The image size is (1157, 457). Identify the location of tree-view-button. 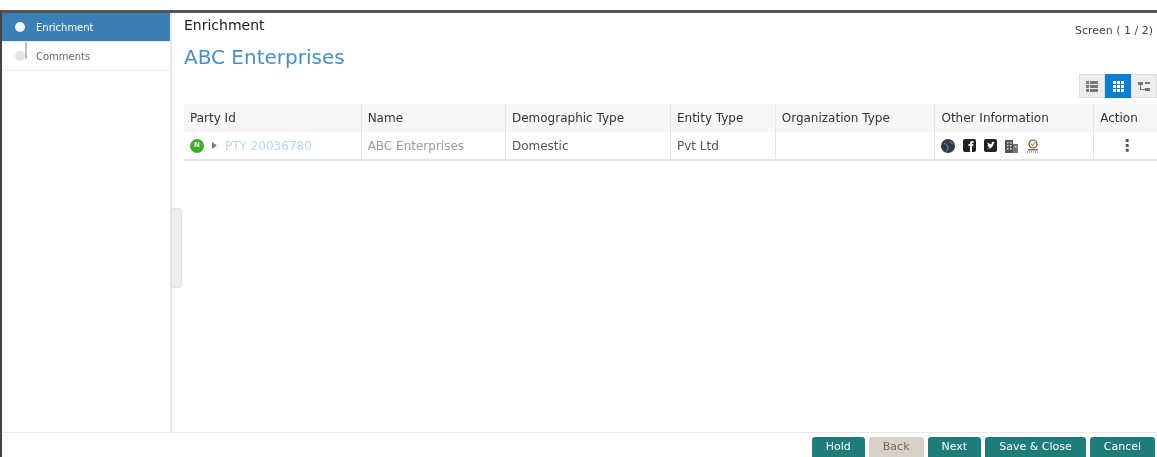
(1144, 86).